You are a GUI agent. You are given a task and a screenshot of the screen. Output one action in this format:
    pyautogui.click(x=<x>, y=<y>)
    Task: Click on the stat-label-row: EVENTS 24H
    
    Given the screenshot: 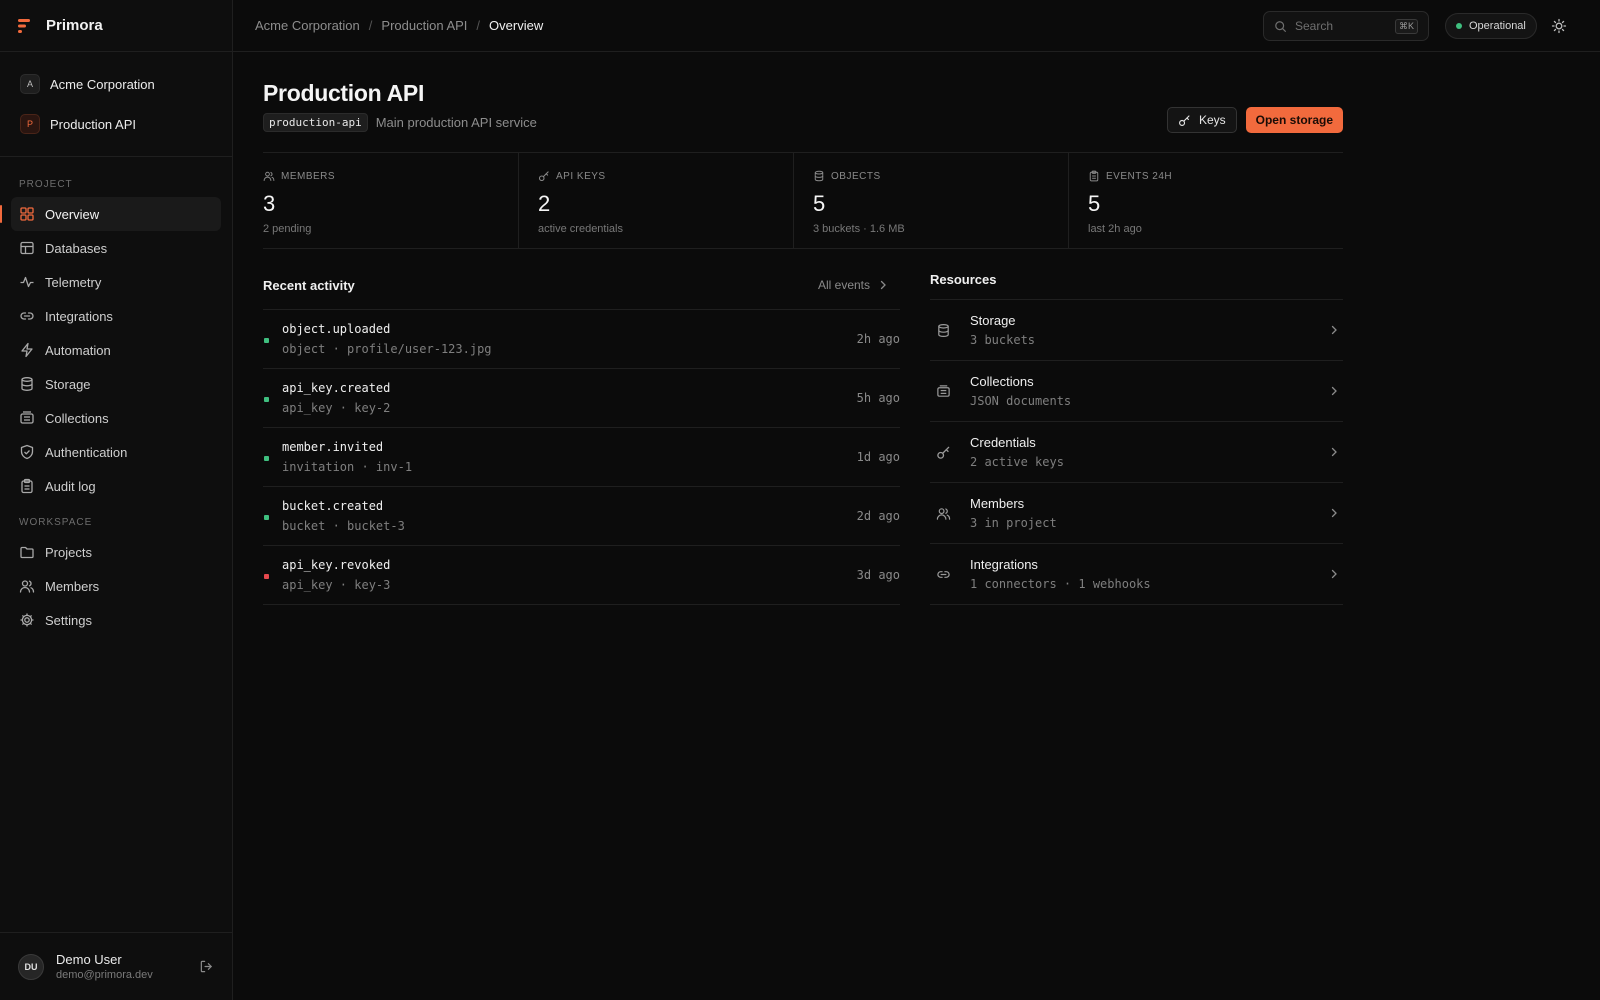 What is the action you would take?
    pyautogui.click(x=1215, y=176)
    